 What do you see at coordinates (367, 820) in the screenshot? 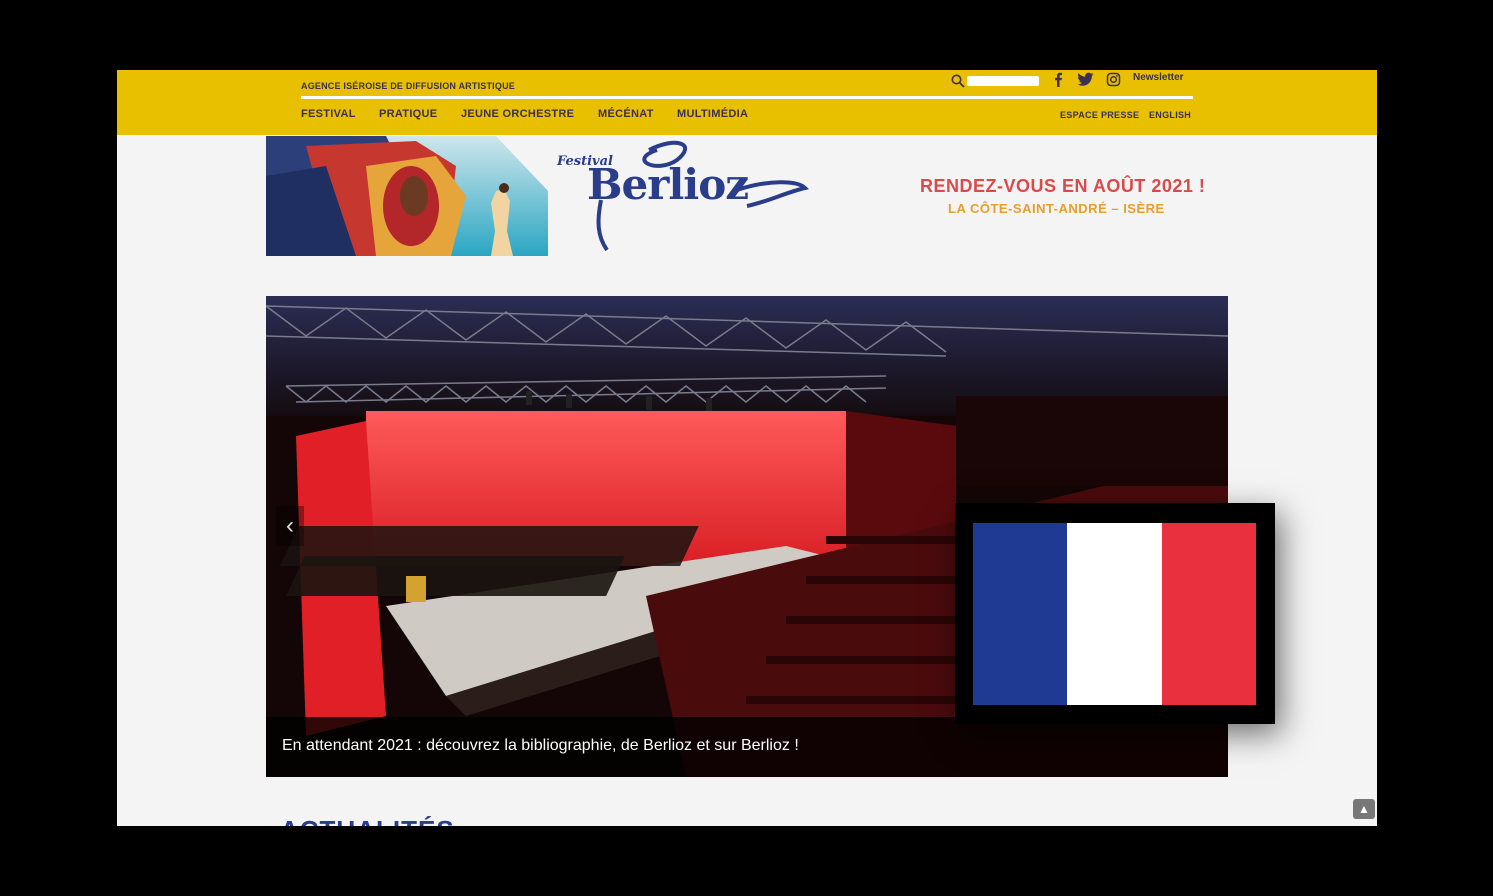
I see `news-section-heading: ACTUALITÉS` at bounding box center [367, 820].